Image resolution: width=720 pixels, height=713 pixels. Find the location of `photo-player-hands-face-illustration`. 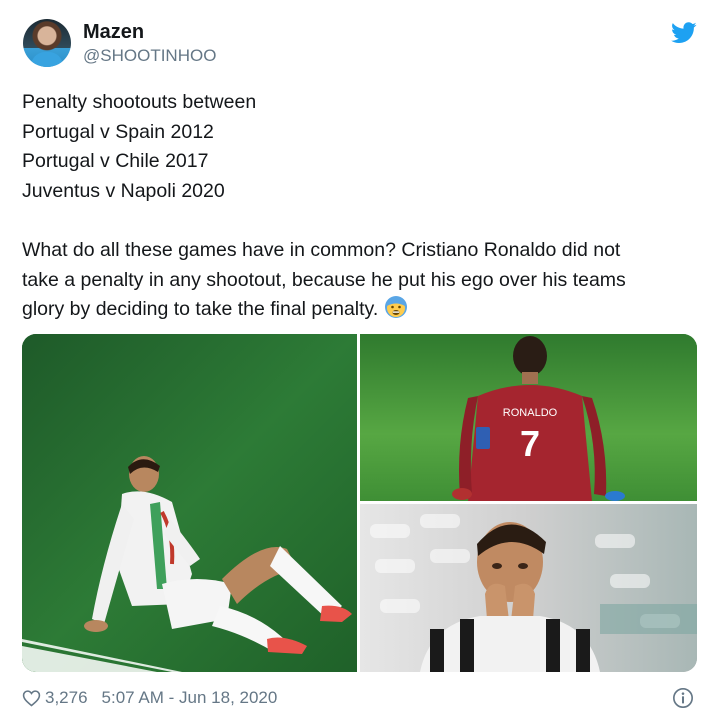

photo-player-hands-face-illustration is located at coordinates (528, 588).